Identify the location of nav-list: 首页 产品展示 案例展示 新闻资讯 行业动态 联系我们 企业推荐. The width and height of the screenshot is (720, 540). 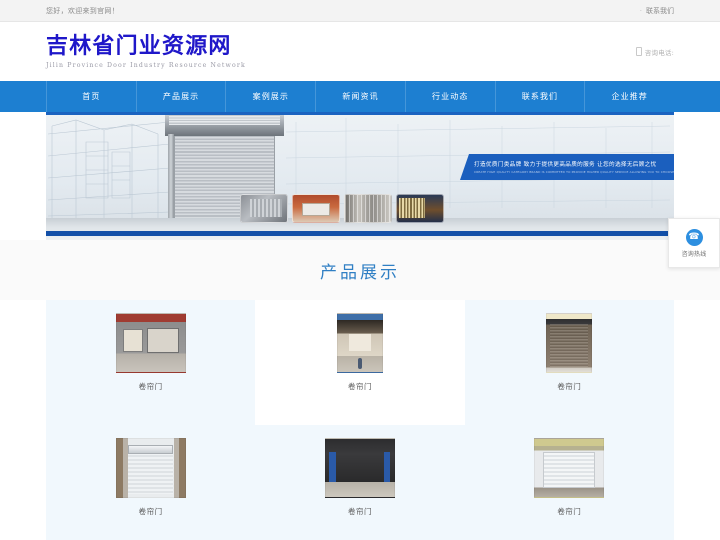
(360, 96).